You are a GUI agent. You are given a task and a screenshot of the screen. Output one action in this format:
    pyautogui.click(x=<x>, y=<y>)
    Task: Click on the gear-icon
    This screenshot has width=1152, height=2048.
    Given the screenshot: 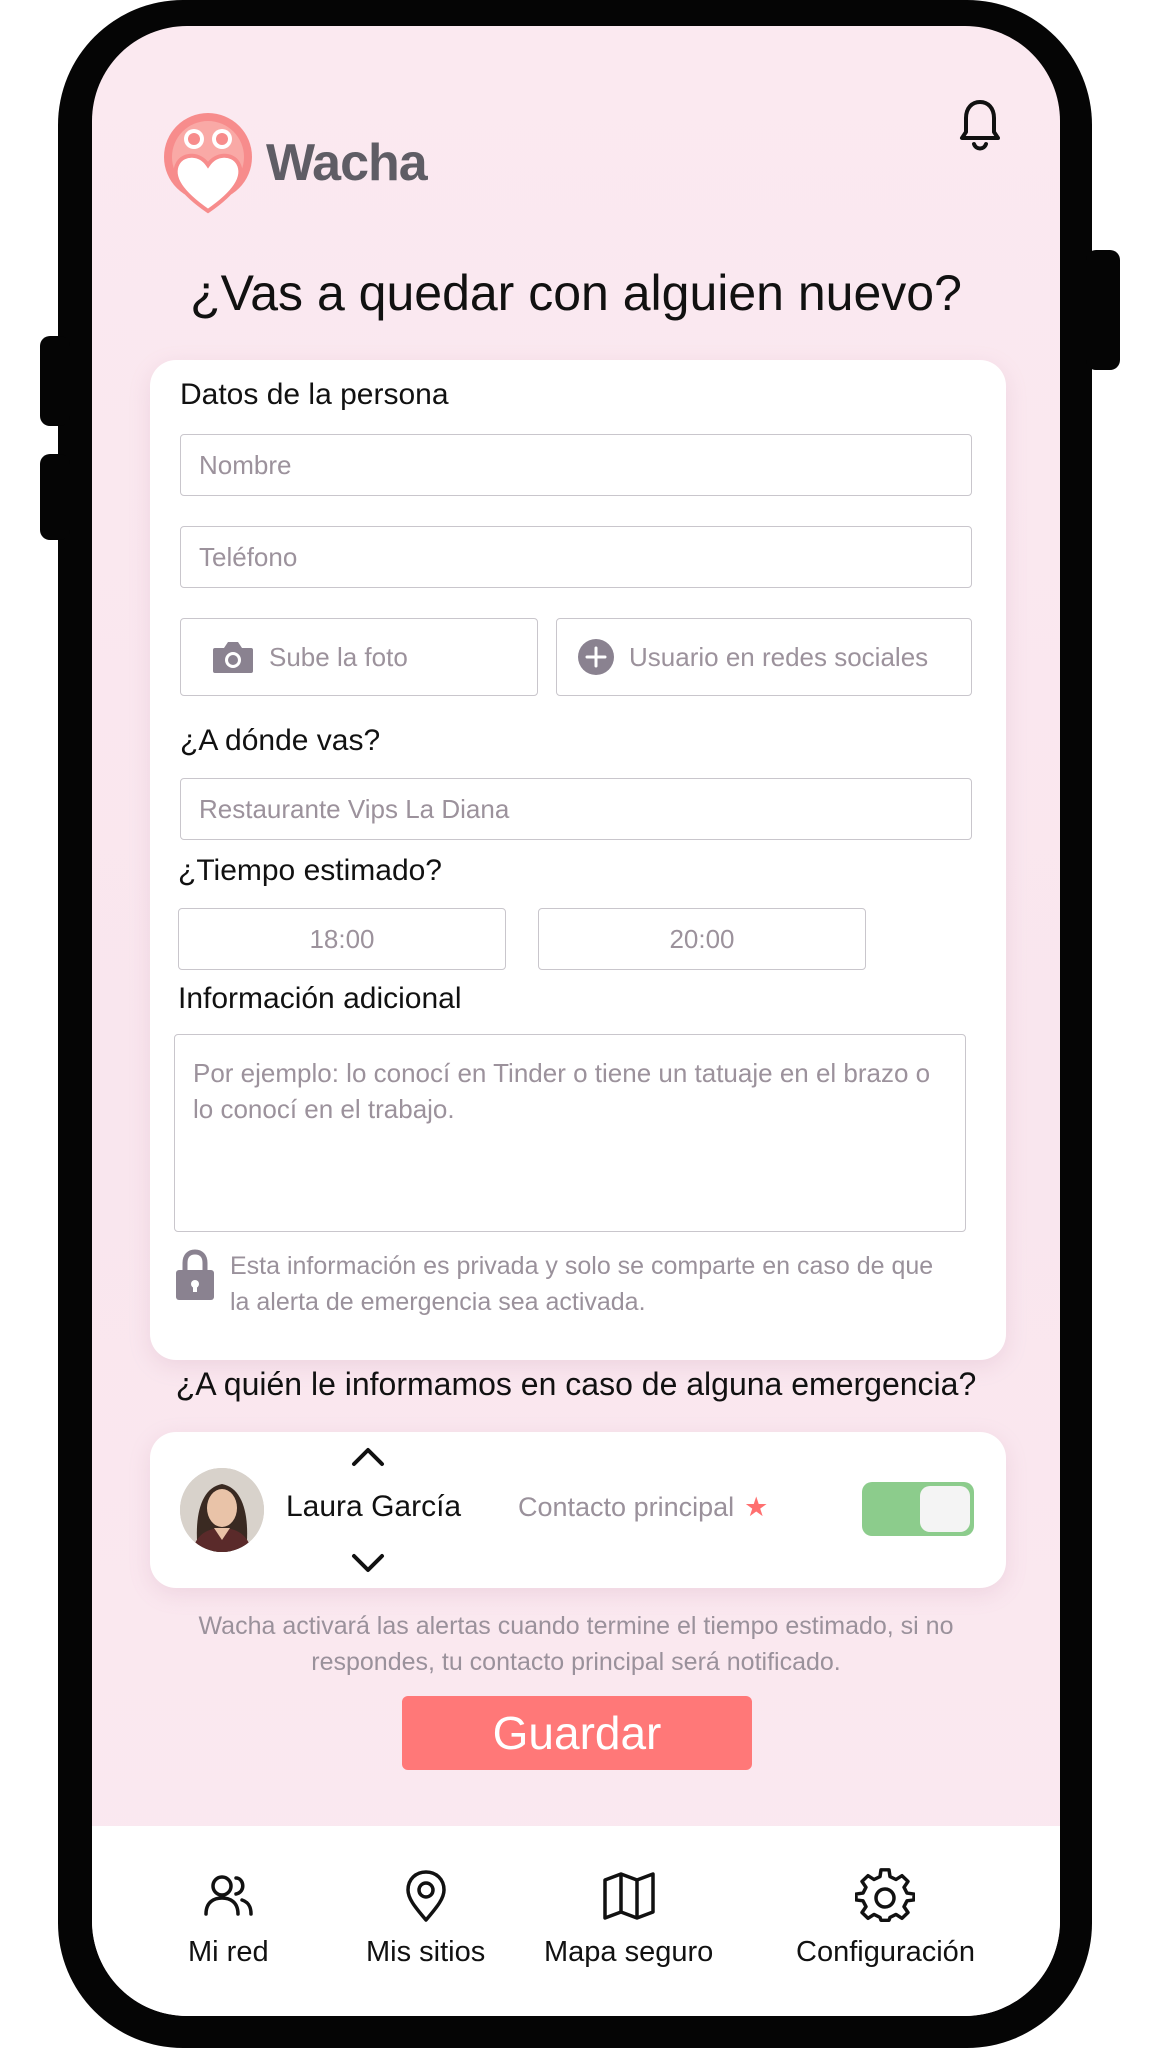 What is the action you would take?
    pyautogui.click(x=885, y=1895)
    